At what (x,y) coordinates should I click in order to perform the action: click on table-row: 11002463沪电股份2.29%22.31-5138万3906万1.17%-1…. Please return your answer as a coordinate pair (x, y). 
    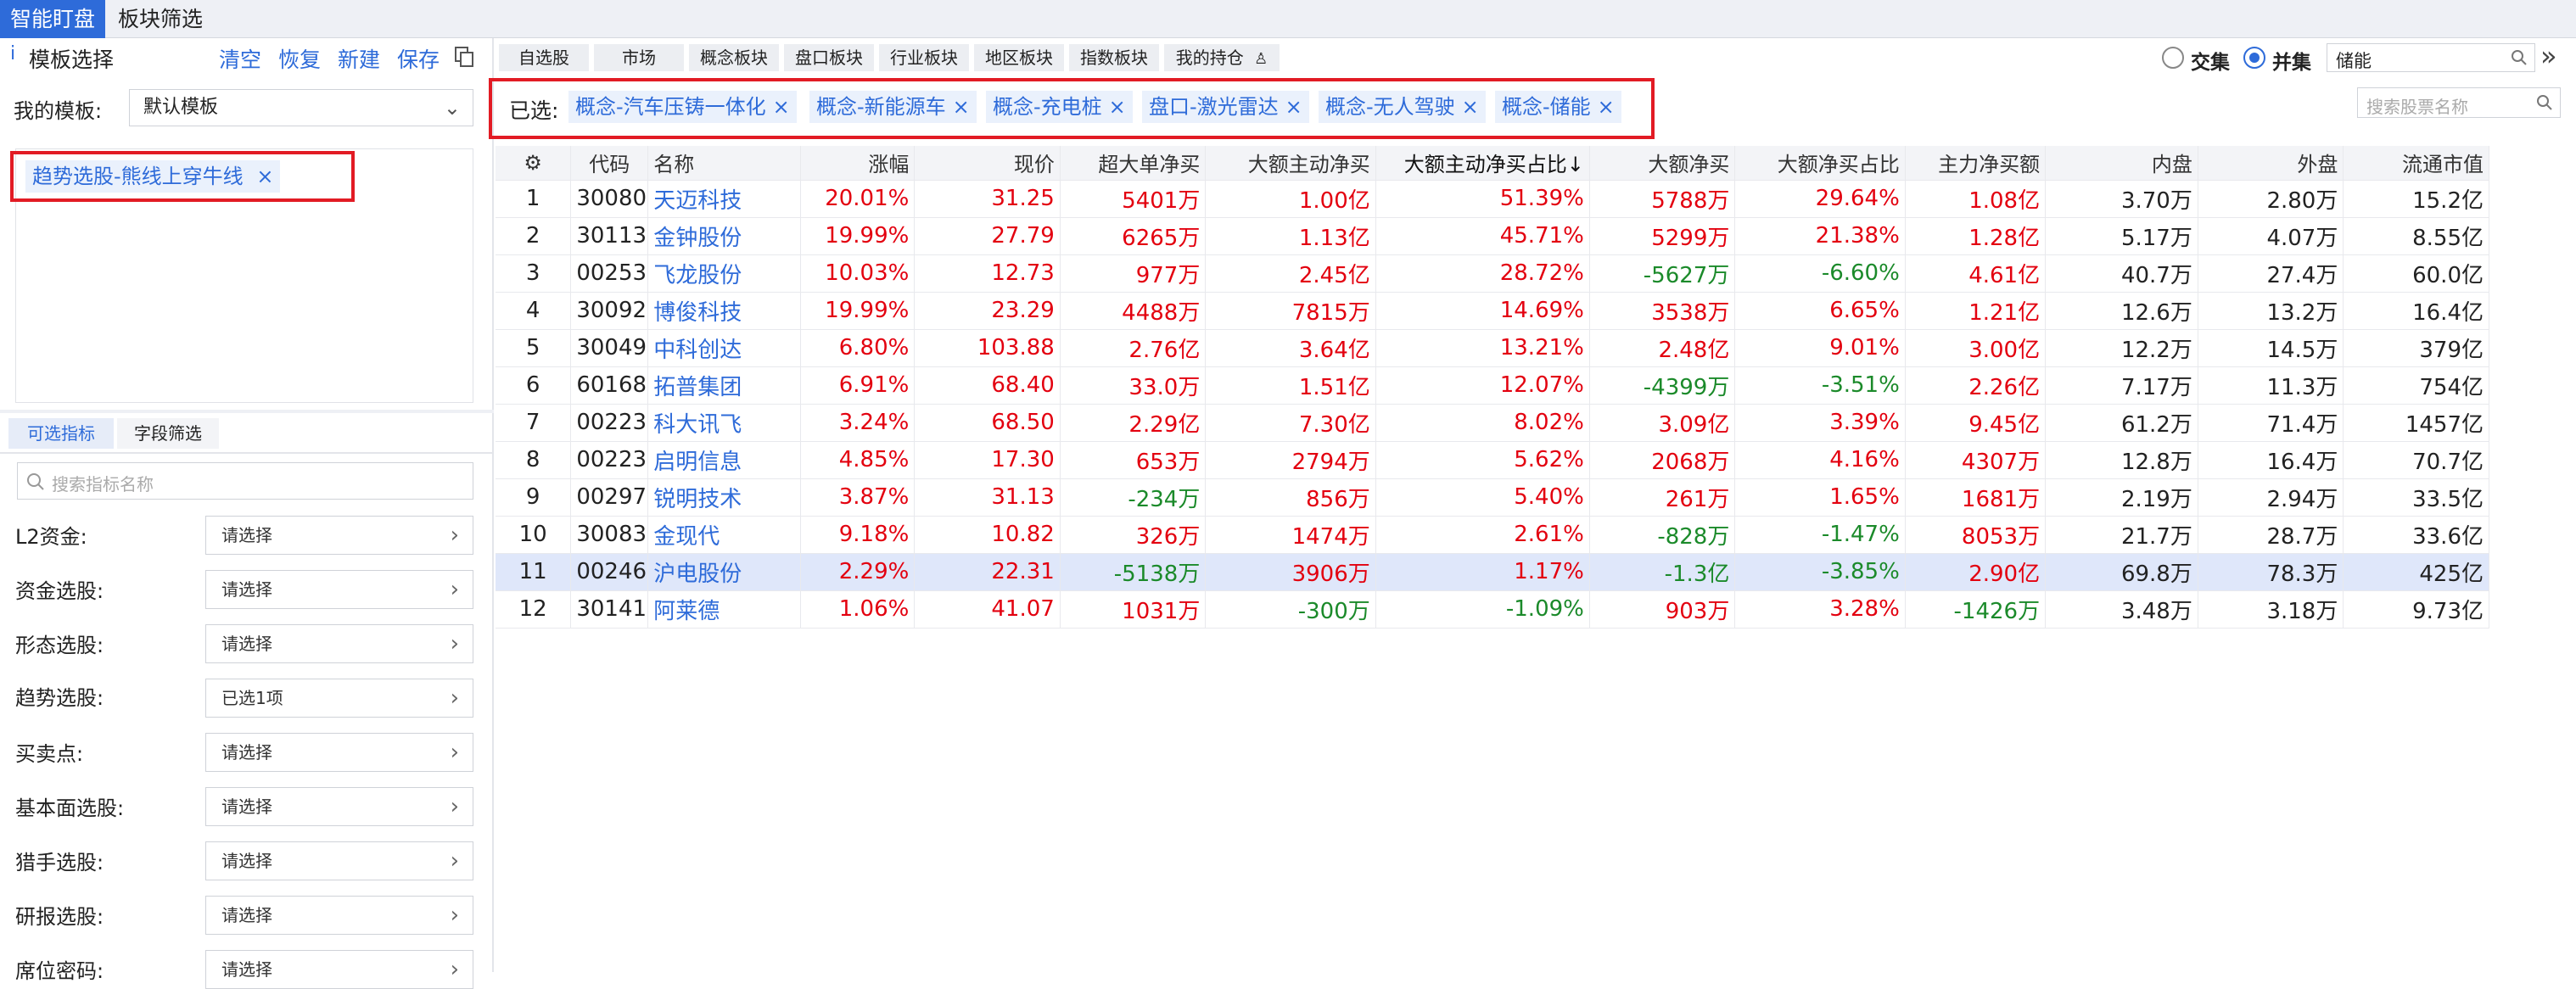
    Looking at the image, I should click on (1492, 572).